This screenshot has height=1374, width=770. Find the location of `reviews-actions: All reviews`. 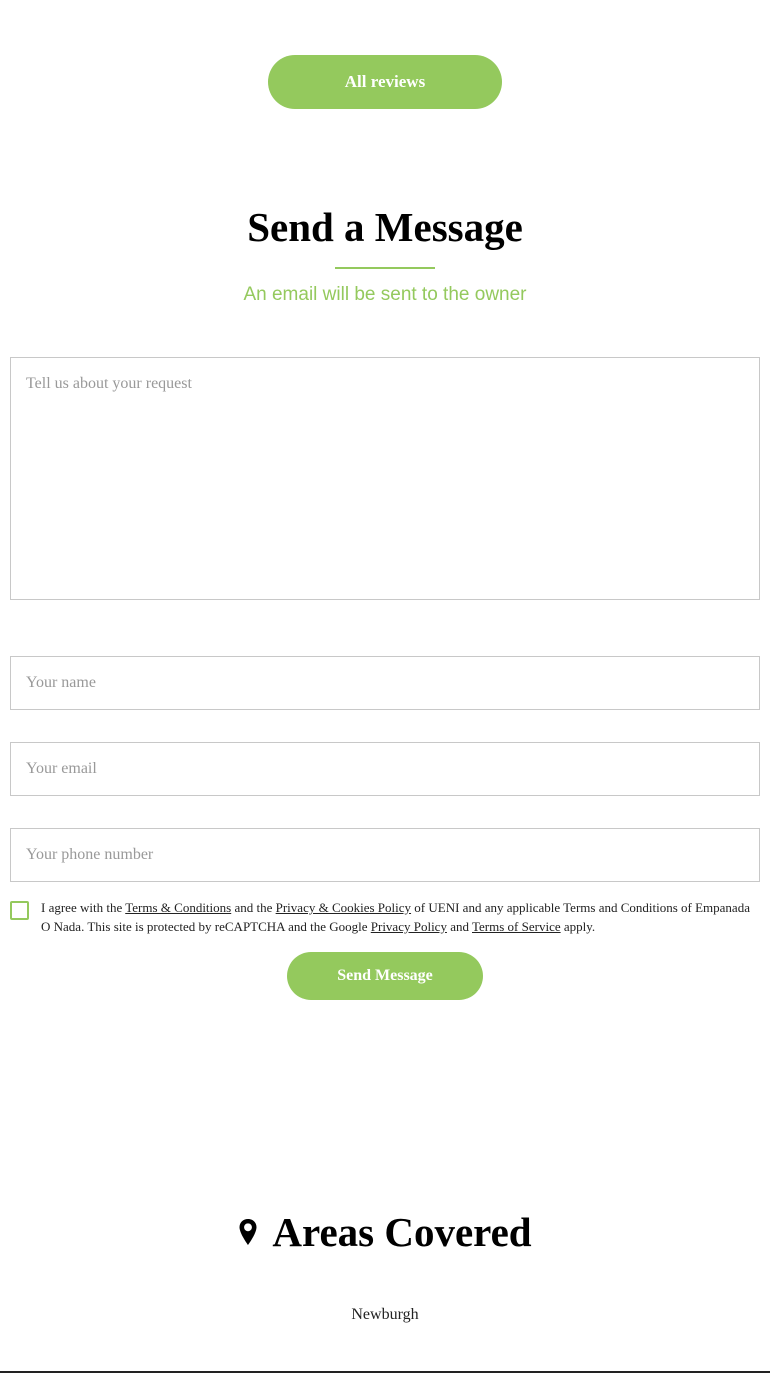

reviews-actions: All reviews is located at coordinates (385, 82).